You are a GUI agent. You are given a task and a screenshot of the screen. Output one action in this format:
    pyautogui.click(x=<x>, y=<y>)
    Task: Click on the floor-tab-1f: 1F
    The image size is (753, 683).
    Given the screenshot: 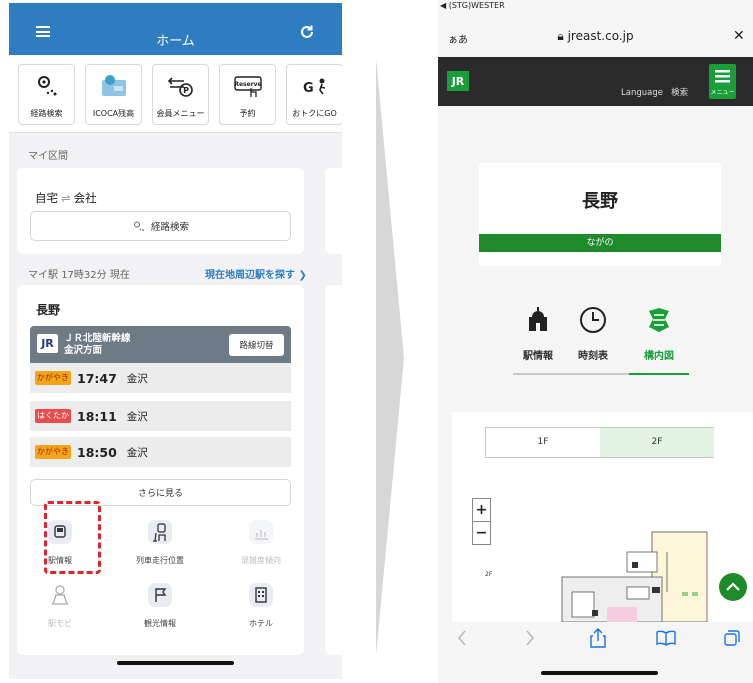 What is the action you would take?
    pyautogui.click(x=543, y=442)
    